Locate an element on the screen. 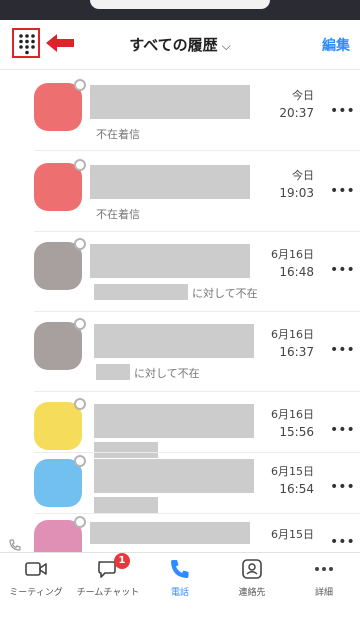 The height and width of the screenshot is (619, 360). call-time: 16:48 is located at coordinates (296, 272).